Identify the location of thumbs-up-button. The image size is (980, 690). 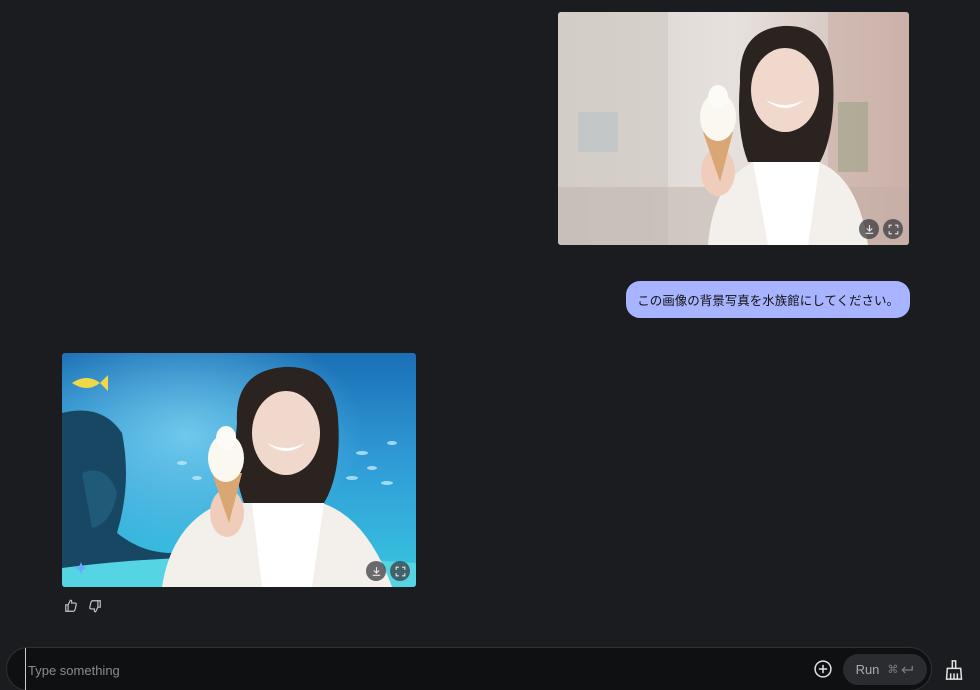
(71, 605).